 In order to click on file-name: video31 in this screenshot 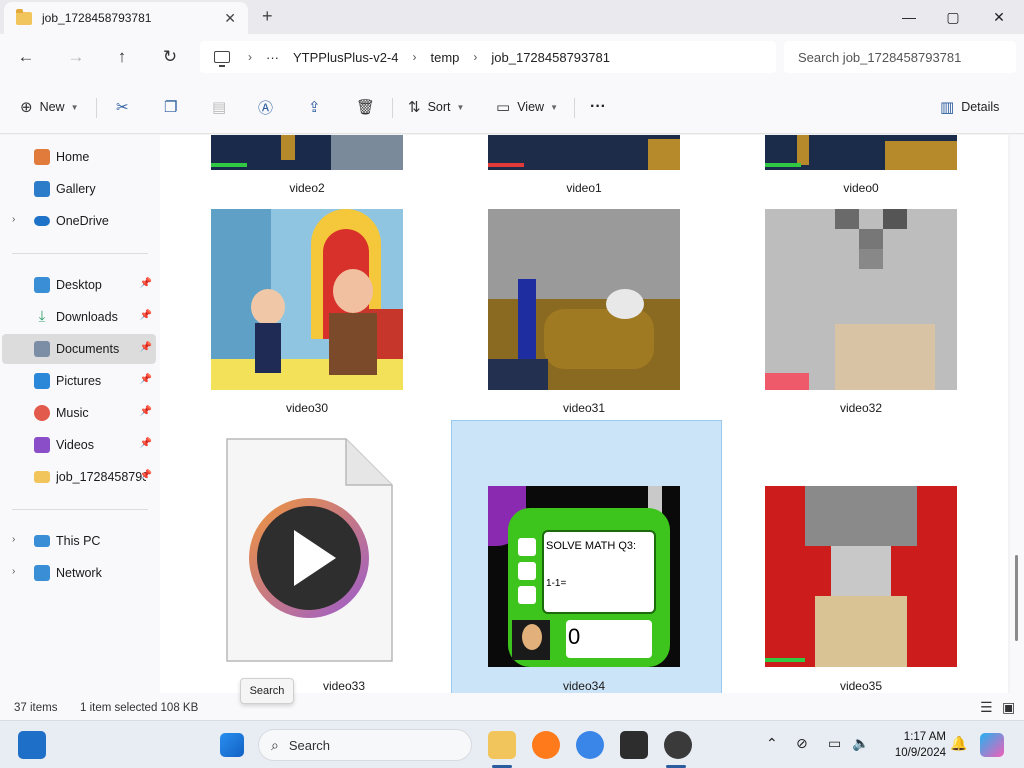, I will do `click(584, 408)`.